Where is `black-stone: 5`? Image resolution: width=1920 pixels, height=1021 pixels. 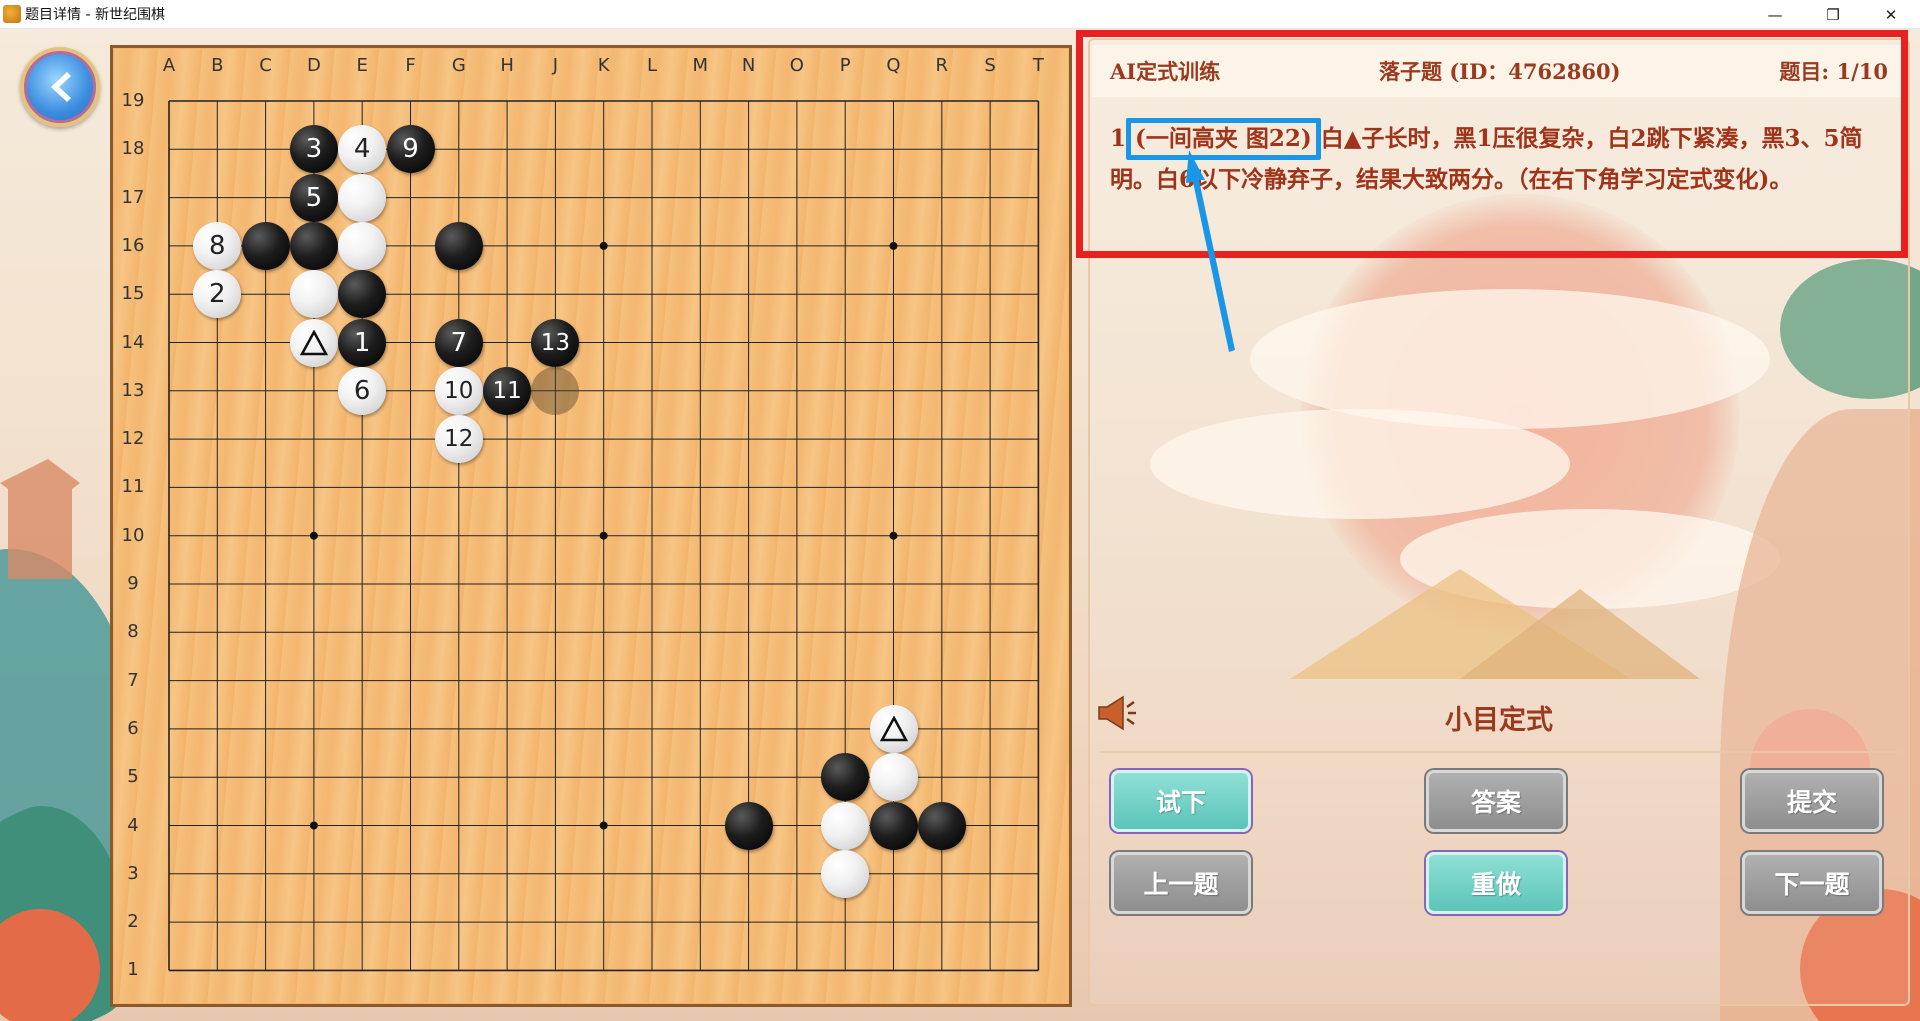 black-stone: 5 is located at coordinates (313, 197).